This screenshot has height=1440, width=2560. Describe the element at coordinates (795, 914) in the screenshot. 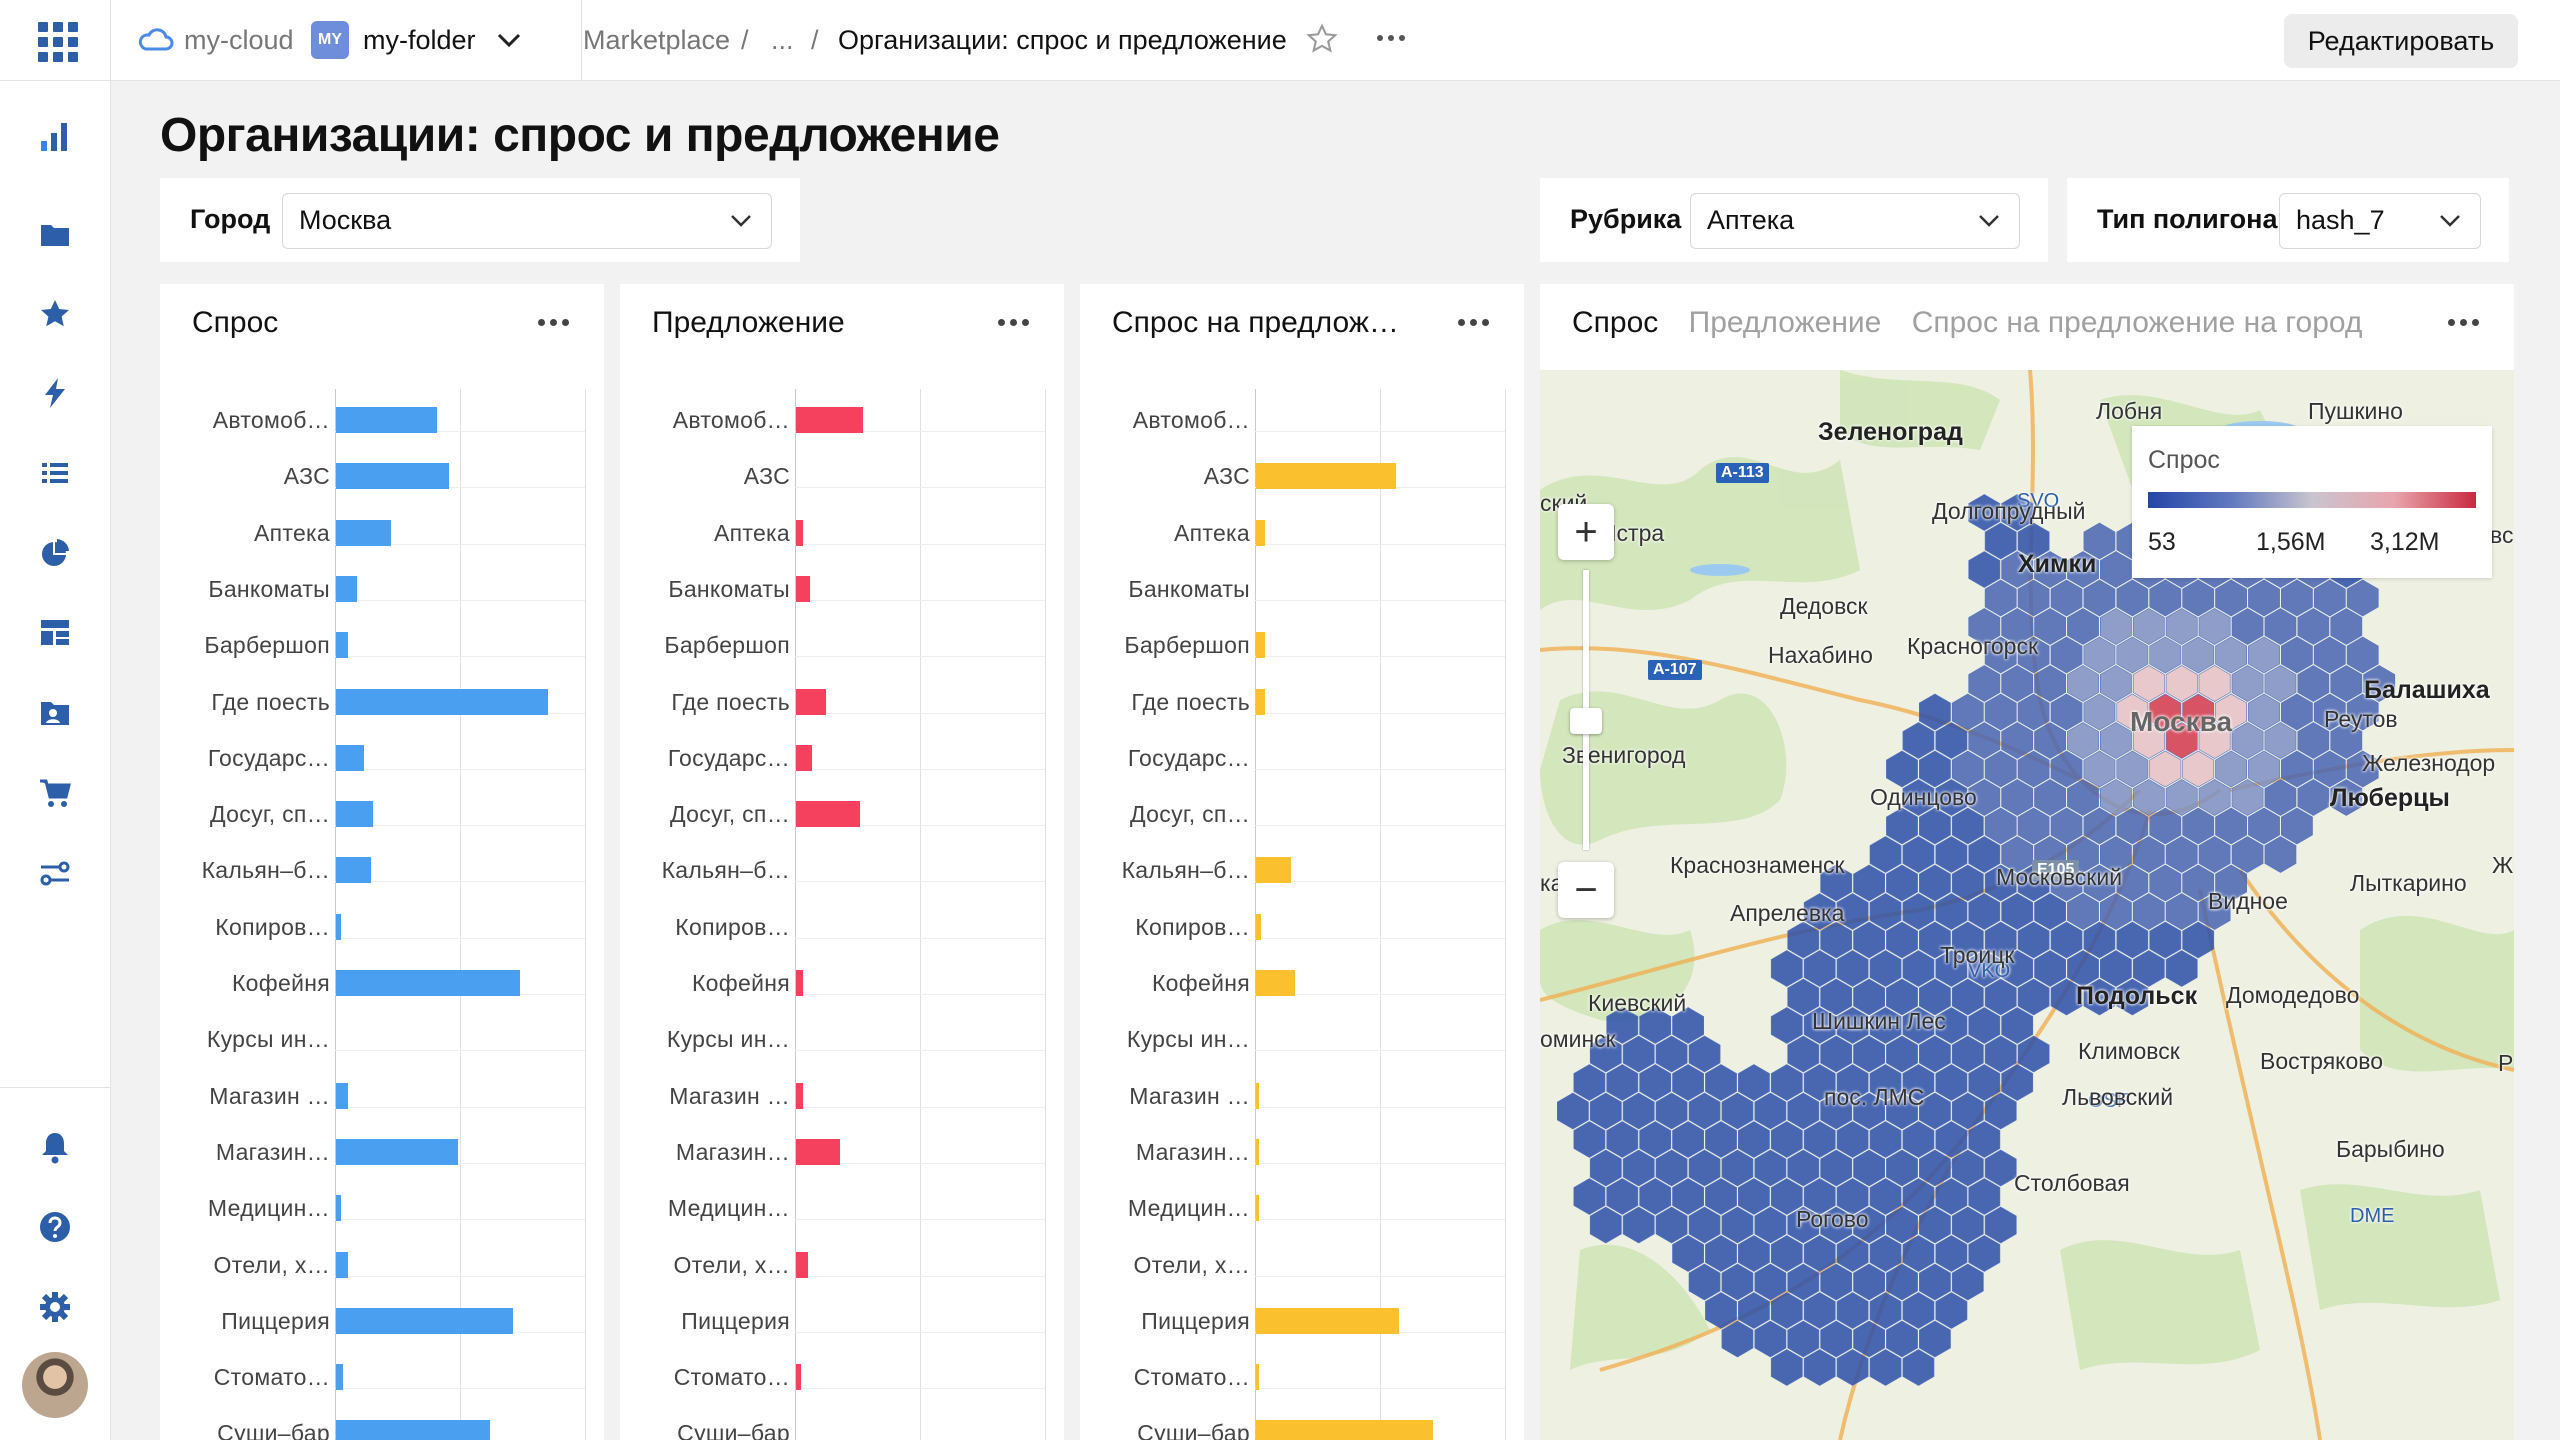

I see `chart-gridline` at that location.